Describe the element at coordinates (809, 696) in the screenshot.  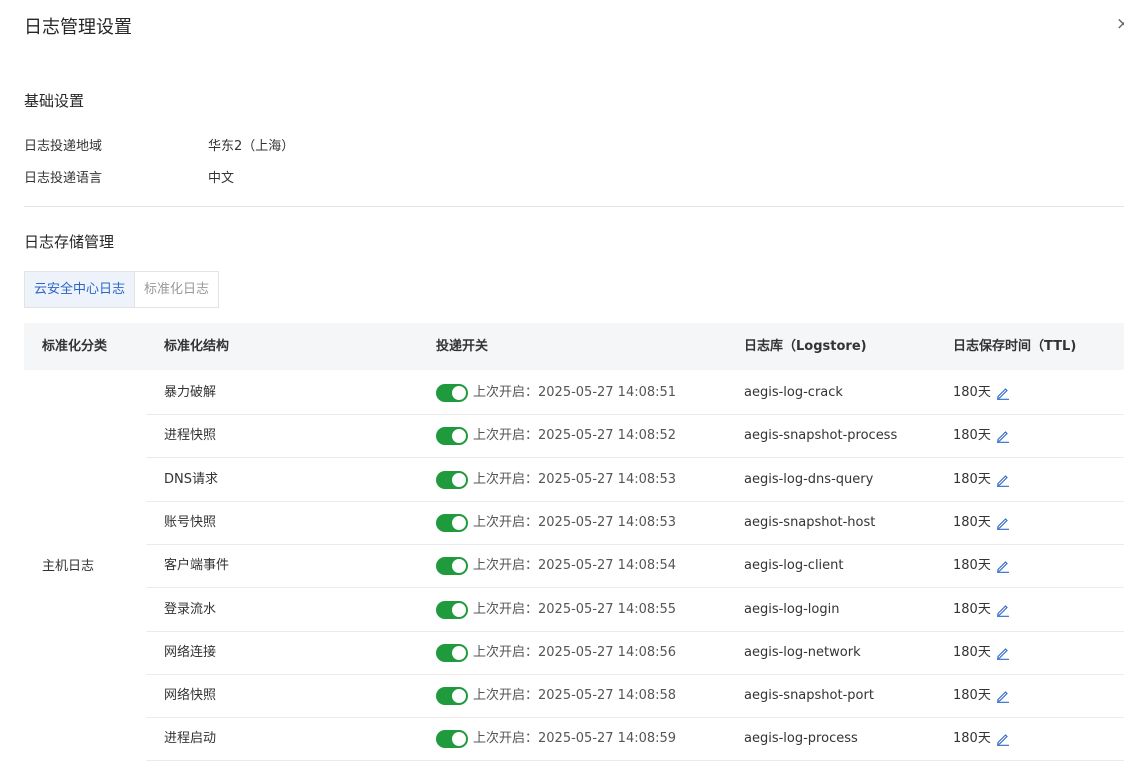
I see `logstore-name: aegis-snapshot-port` at that location.